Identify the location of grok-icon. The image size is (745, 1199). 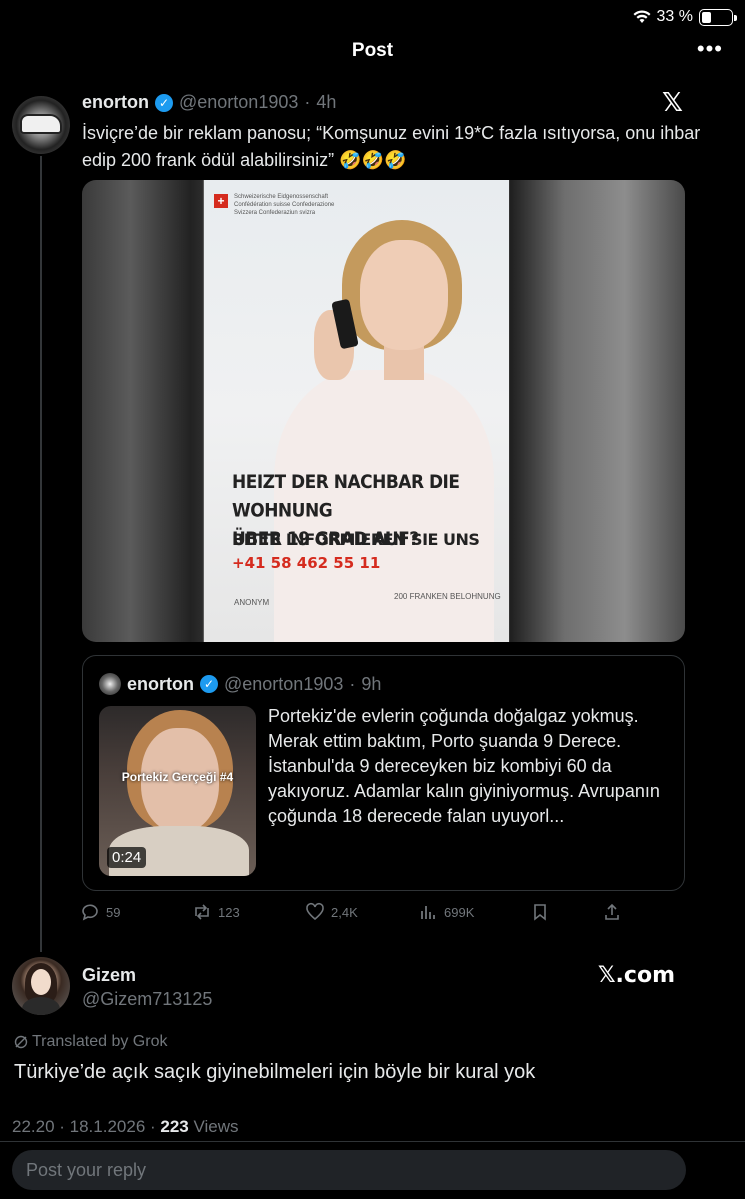
(21, 1042).